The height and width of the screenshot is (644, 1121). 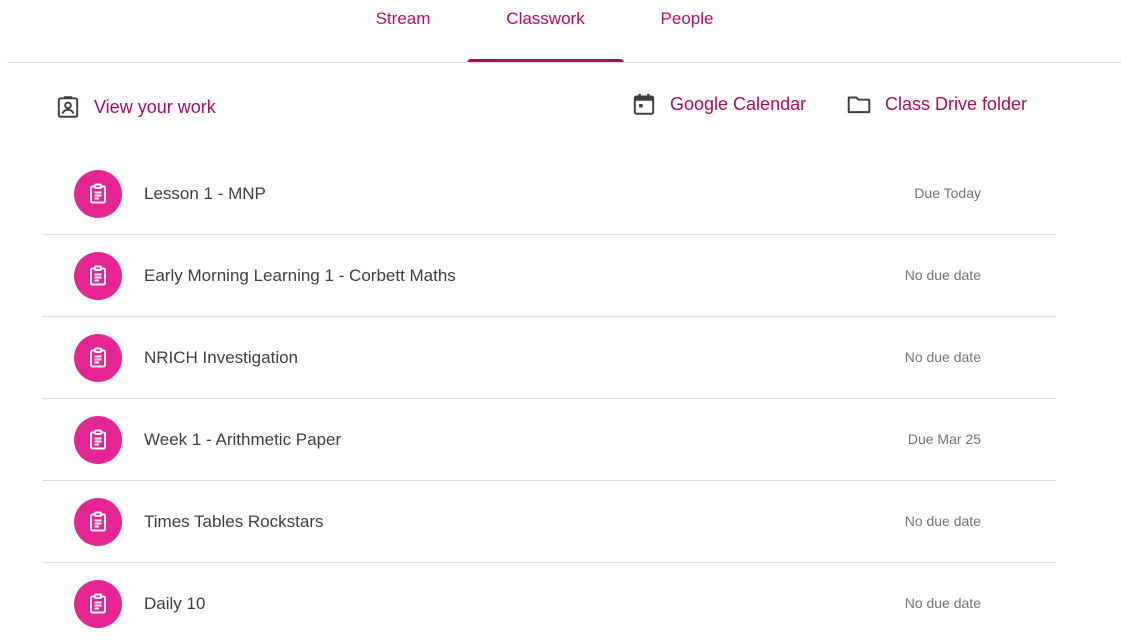 I want to click on list-item: Week 1 - Arithmetic Paper Due Mar 25, so click(x=549, y=440).